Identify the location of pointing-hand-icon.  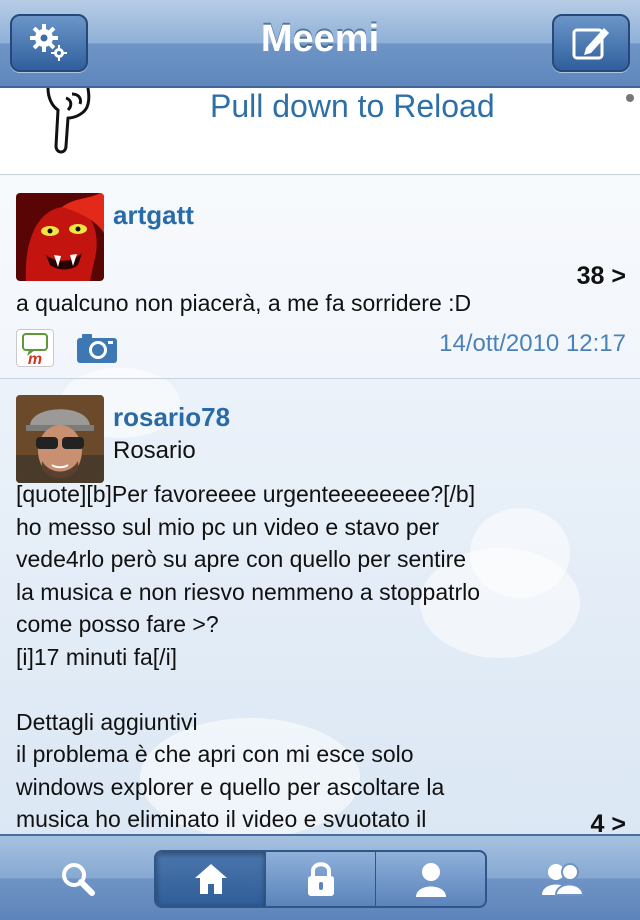
(68, 121).